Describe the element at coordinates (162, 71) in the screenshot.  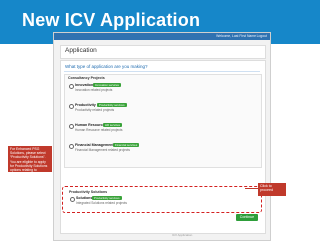
I see `divider` at that location.